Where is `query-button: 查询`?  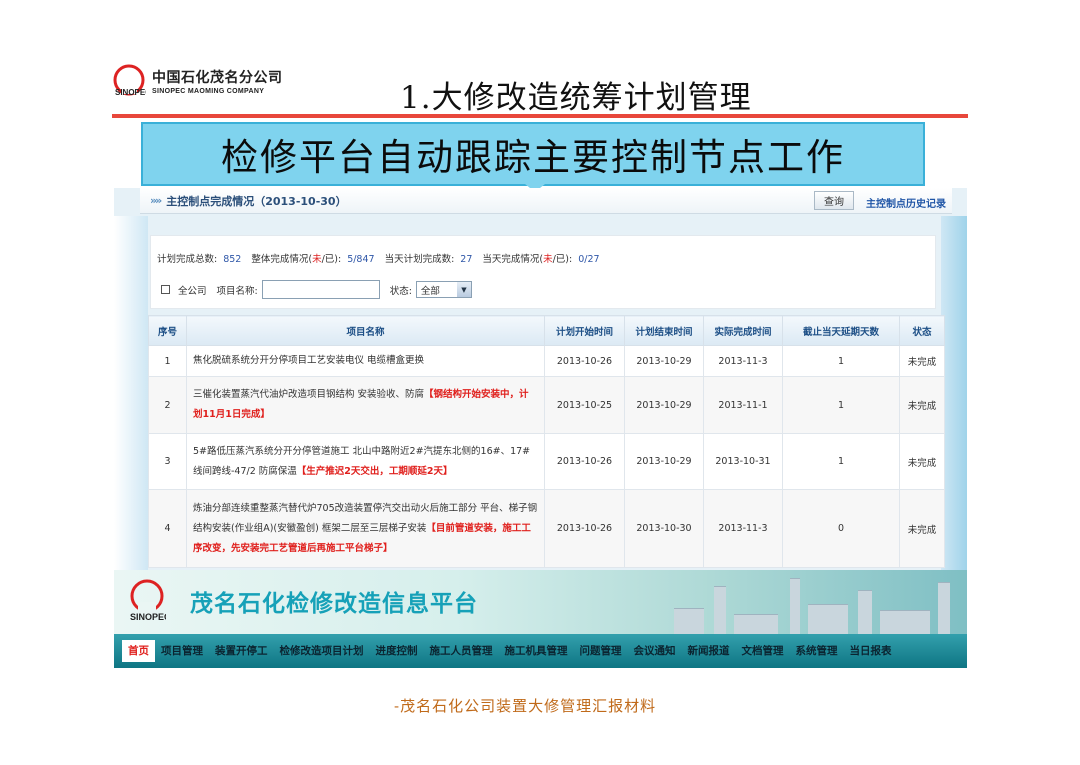 query-button: 查询 is located at coordinates (834, 200).